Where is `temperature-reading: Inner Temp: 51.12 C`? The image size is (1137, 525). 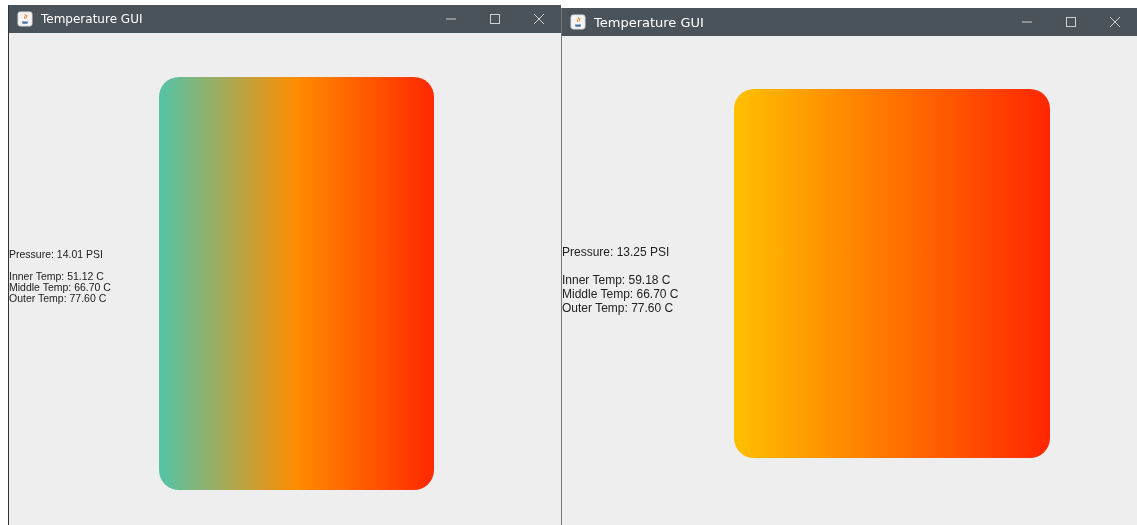 temperature-reading: Inner Temp: 51.12 C is located at coordinates (56, 276).